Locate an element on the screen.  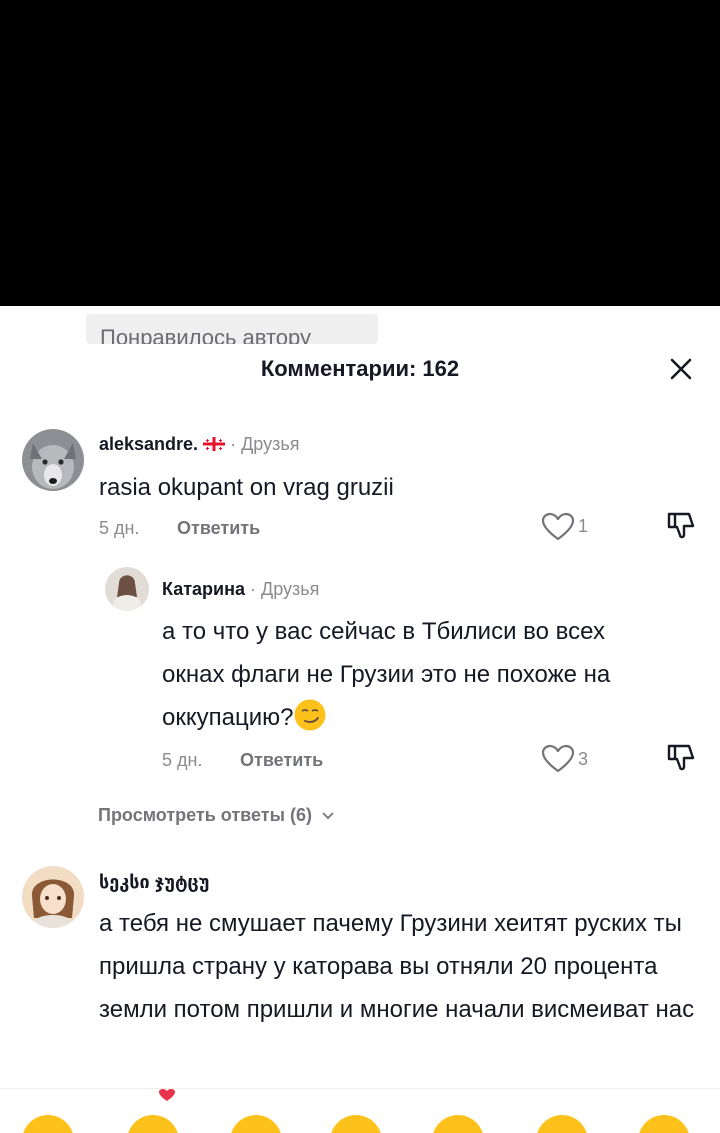
chevron-down-icon is located at coordinates (328, 816).